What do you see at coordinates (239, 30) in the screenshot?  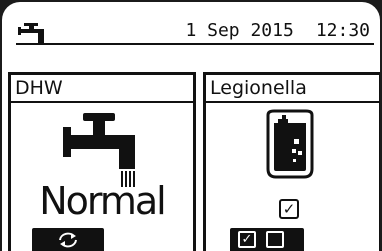 I see `date-label: 1 Sep 2015` at bounding box center [239, 30].